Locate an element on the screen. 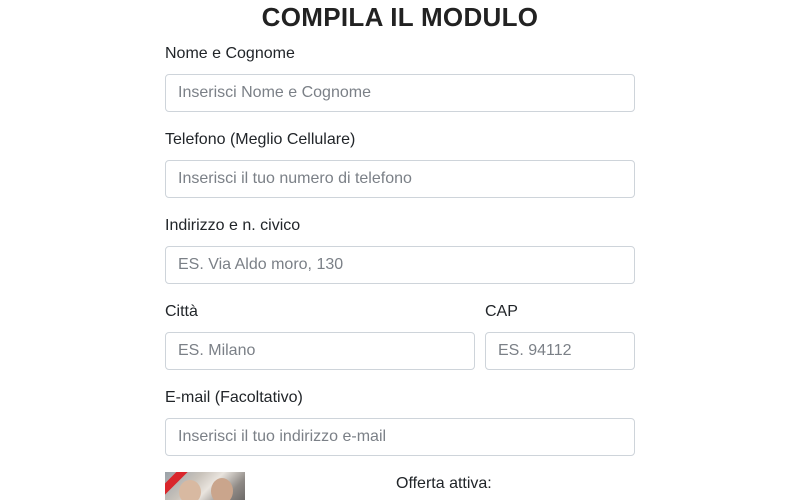  name-input is located at coordinates (400, 93).